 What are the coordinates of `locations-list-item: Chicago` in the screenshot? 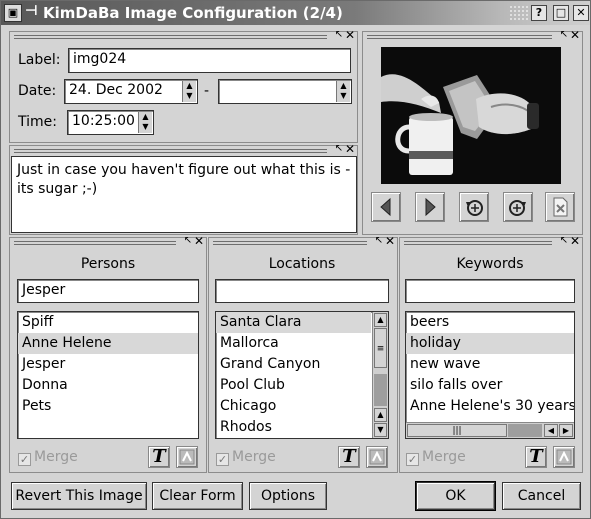 It's located at (293, 406).